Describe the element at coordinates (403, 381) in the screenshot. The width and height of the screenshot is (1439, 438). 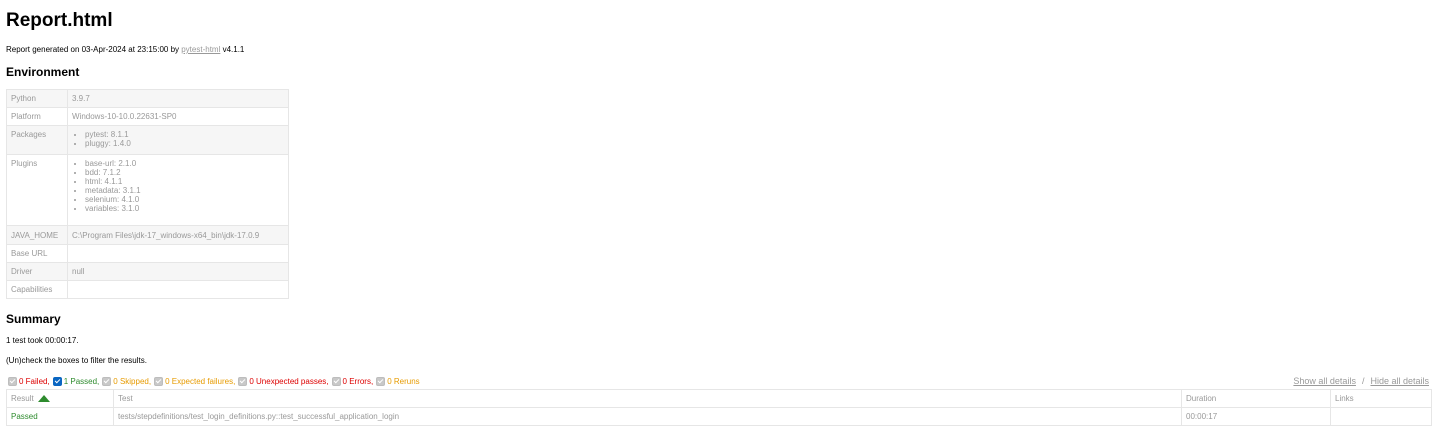
I see `filter-label: 0 Reruns` at that location.